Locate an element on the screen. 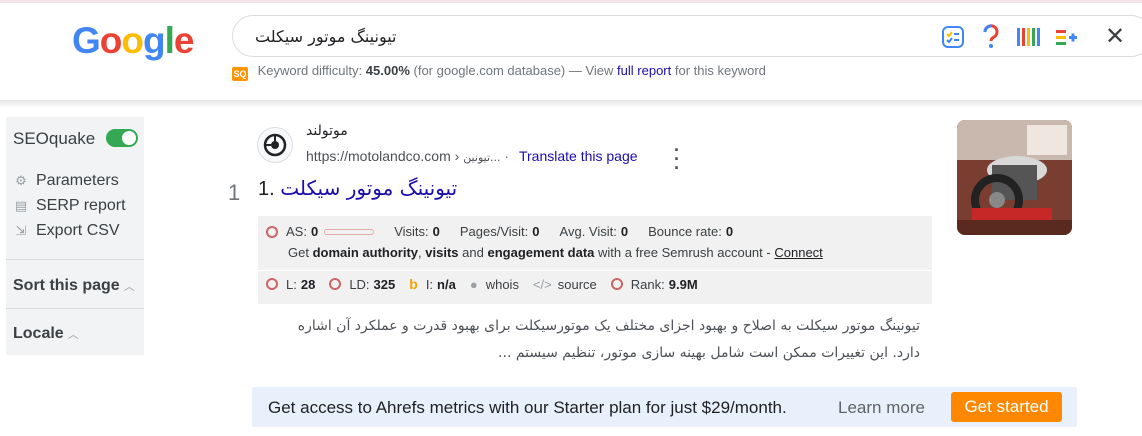 The image size is (1142, 436). sidebar-title: SEOquake is located at coordinates (54, 138).